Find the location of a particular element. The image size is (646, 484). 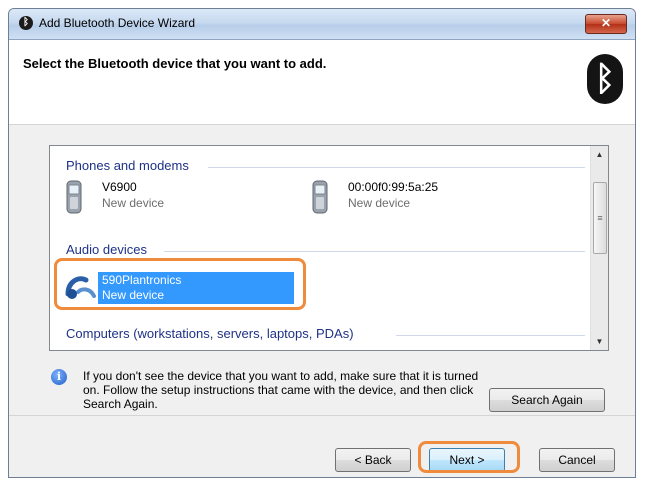

bluetooth-icon: ᛒ is located at coordinates (26, 23).